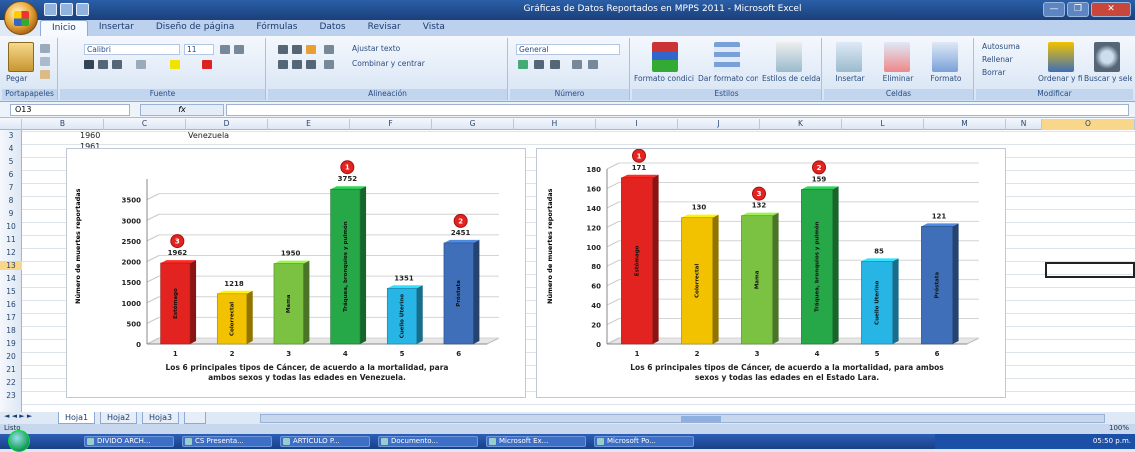 The image size is (1135, 452). Describe the element at coordinates (701, 419) in the screenshot. I see `scroll-thumb` at that location.